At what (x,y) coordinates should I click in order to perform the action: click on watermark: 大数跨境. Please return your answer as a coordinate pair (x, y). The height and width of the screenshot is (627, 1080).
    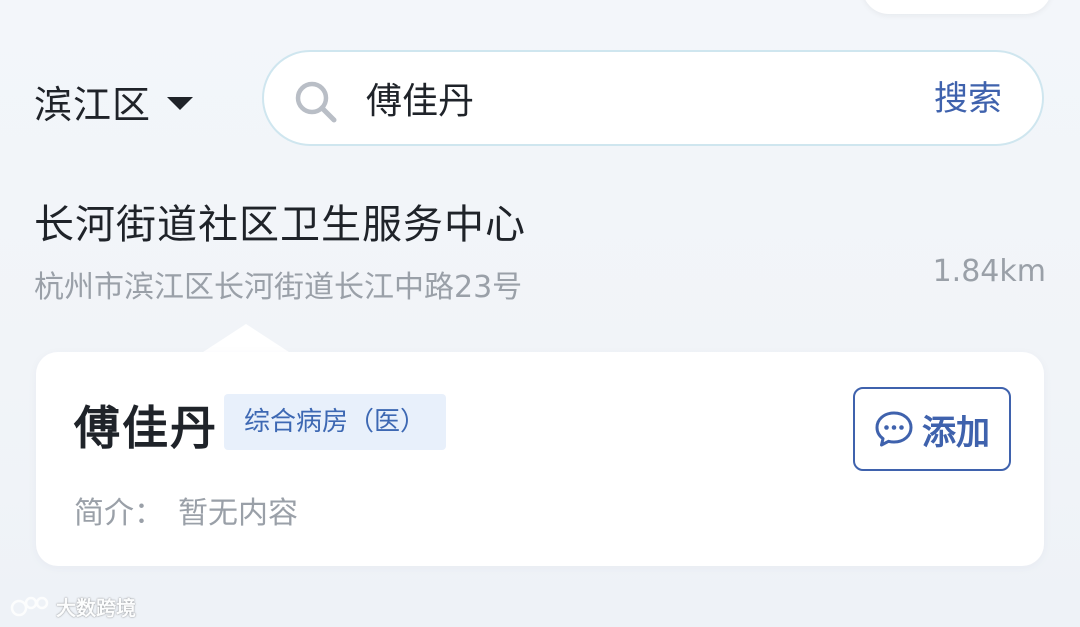
    Looking at the image, I should click on (73, 606).